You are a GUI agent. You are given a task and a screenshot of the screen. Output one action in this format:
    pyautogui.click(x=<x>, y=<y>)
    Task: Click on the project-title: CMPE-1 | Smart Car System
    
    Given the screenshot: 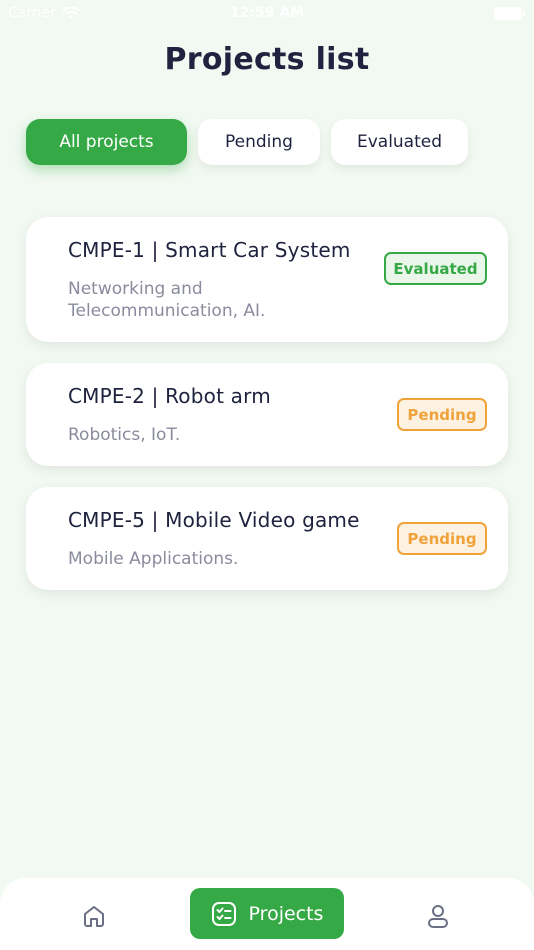 What is the action you would take?
    pyautogui.click(x=209, y=250)
    